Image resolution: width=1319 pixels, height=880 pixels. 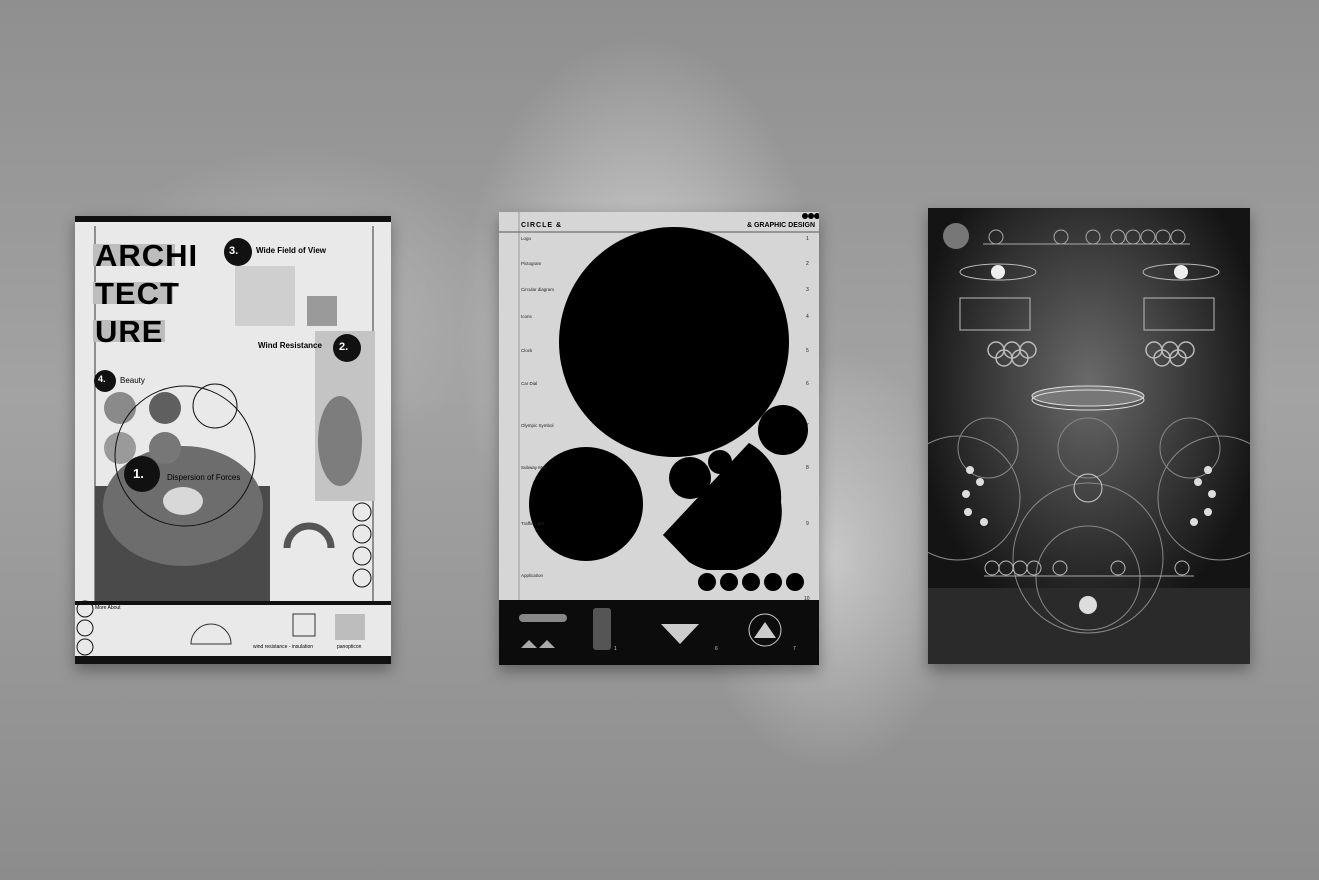 I want to click on olympic-poster-art, so click(x=1089, y=436).